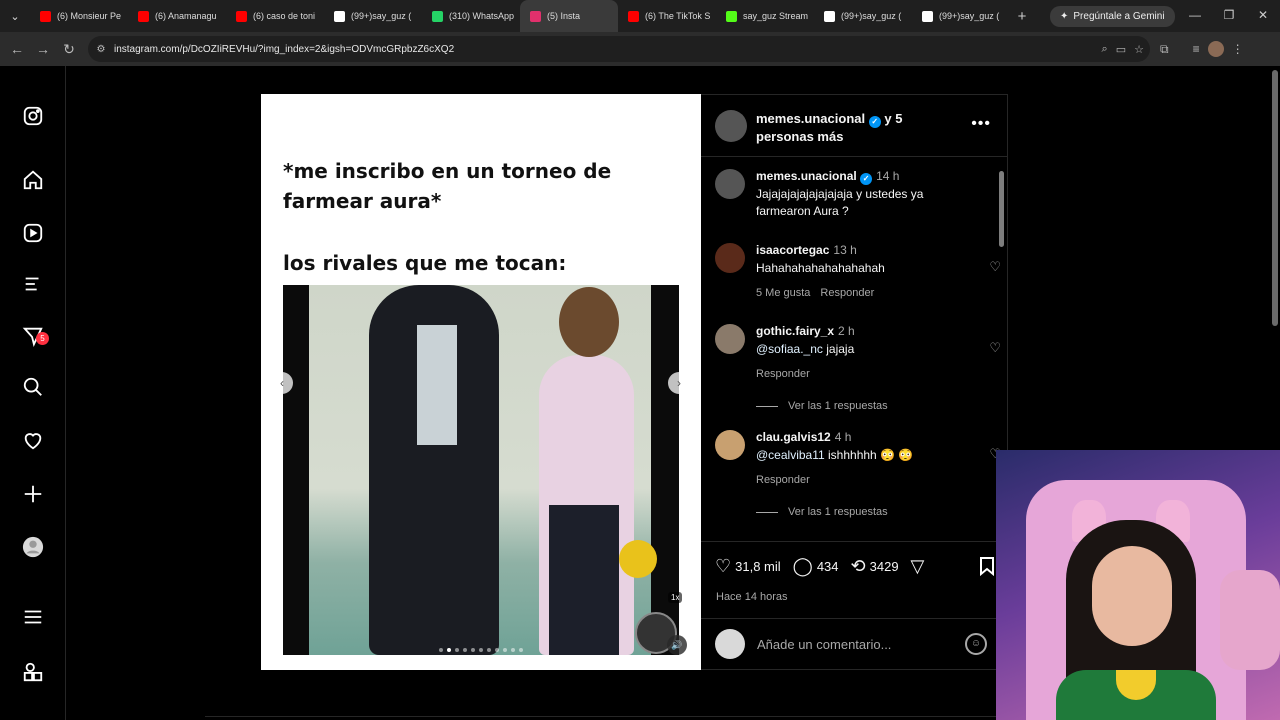 The width and height of the screenshot is (1280, 720). I want to click on profile-avatar, so click(1215, 49).